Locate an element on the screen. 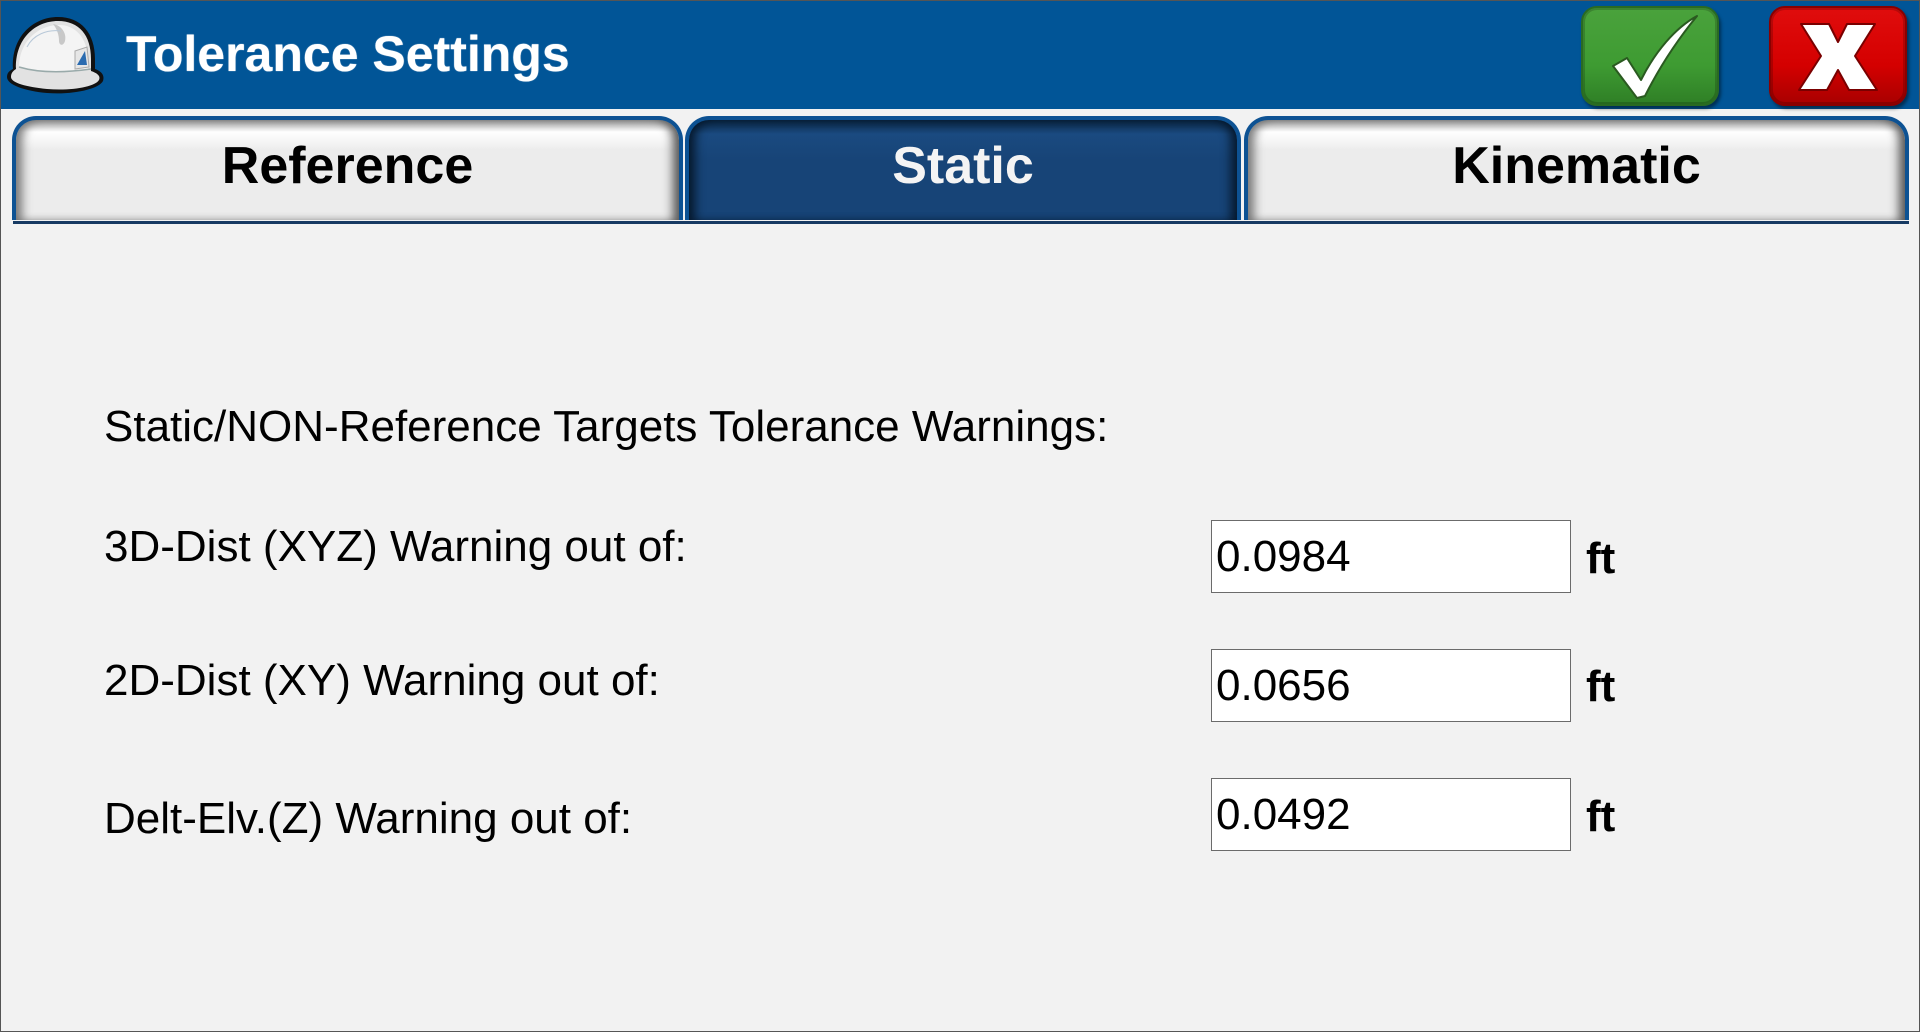 This screenshot has height=1032, width=1920. tab-reference: Reference is located at coordinates (347, 168).